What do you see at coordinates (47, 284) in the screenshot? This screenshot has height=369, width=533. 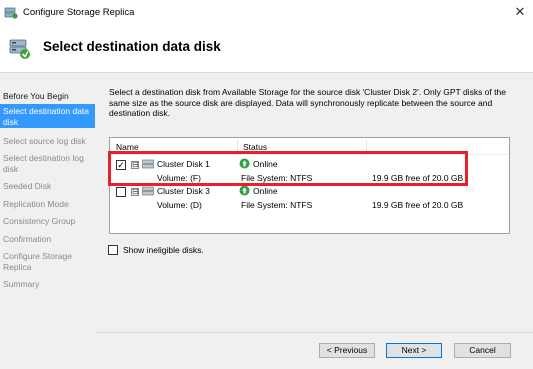 I see `step-summary: Summary` at bounding box center [47, 284].